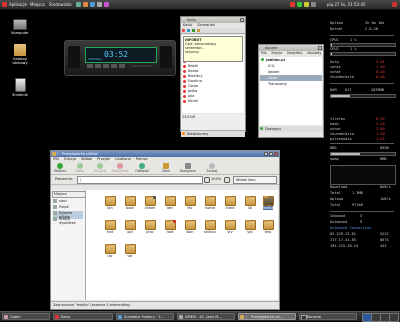 This screenshot has width=400, height=322. What do you see at coordinates (106, 66) in the screenshot?
I see `pause-button` at bounding box center [106, 66].